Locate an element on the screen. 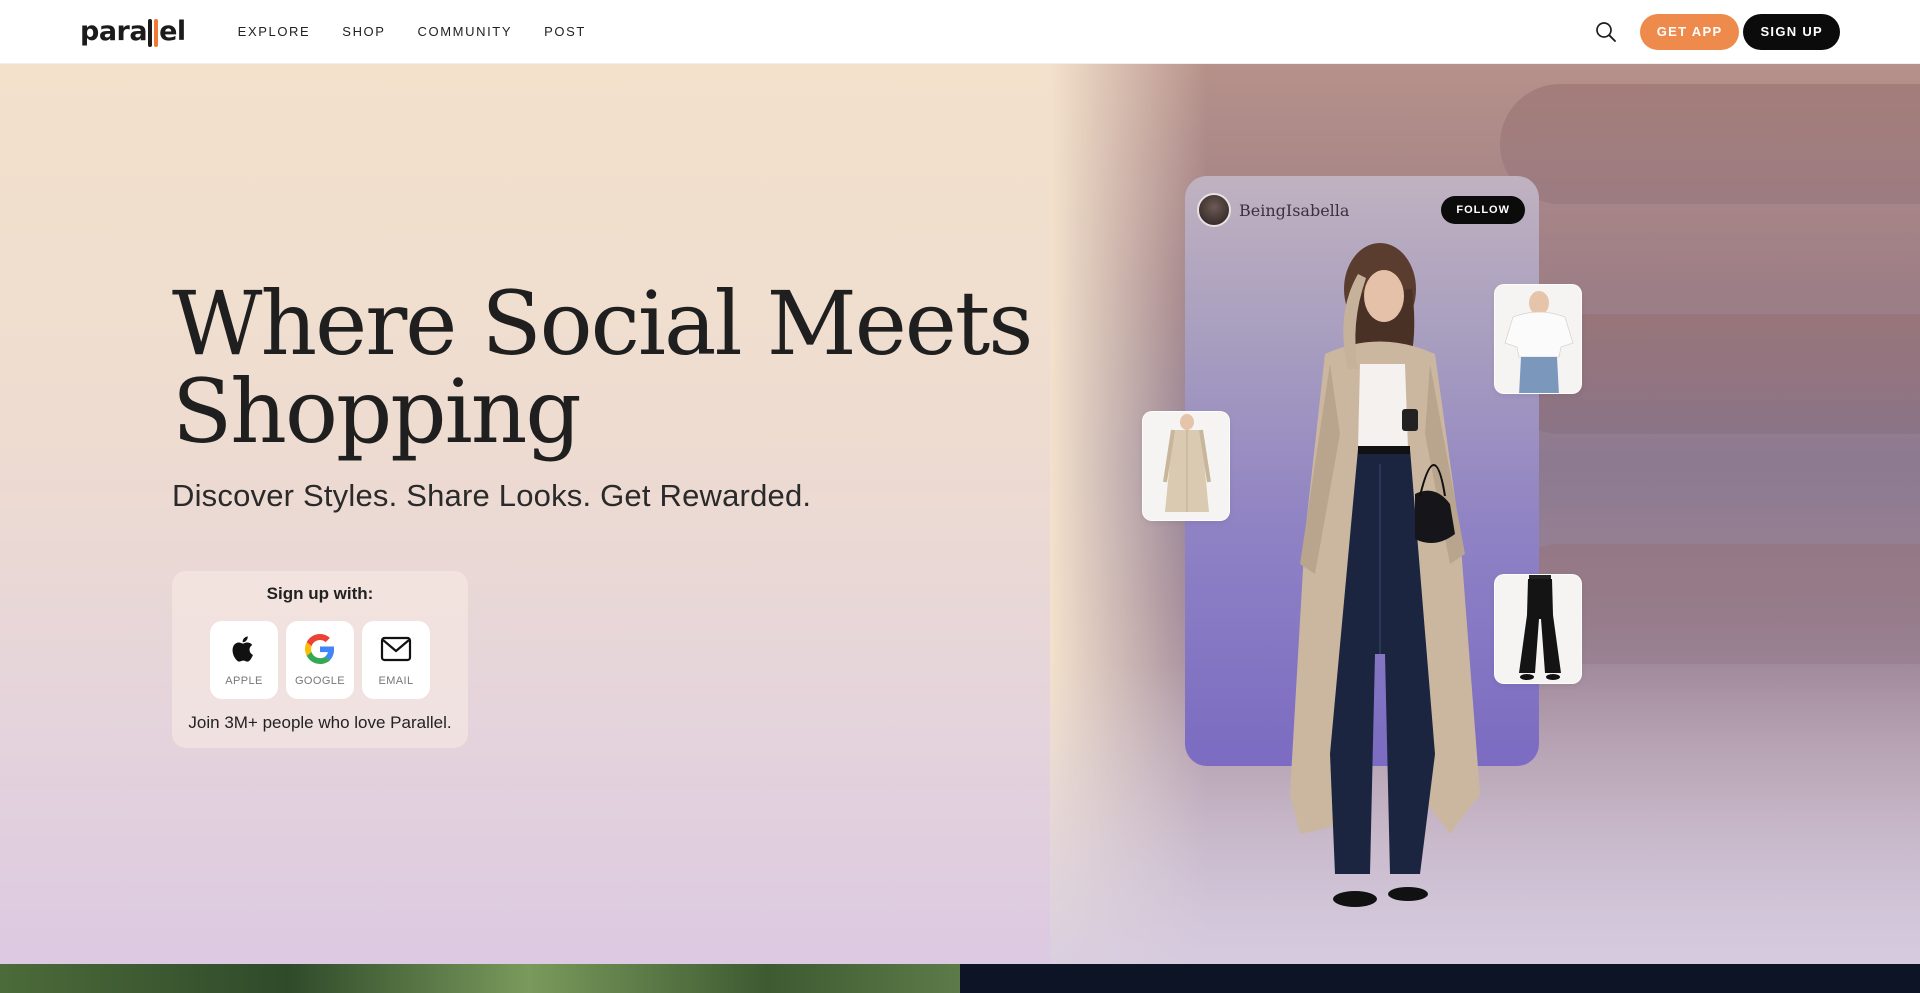  headline-line-1: Where Social Meets is located at coordinates (602, 323).